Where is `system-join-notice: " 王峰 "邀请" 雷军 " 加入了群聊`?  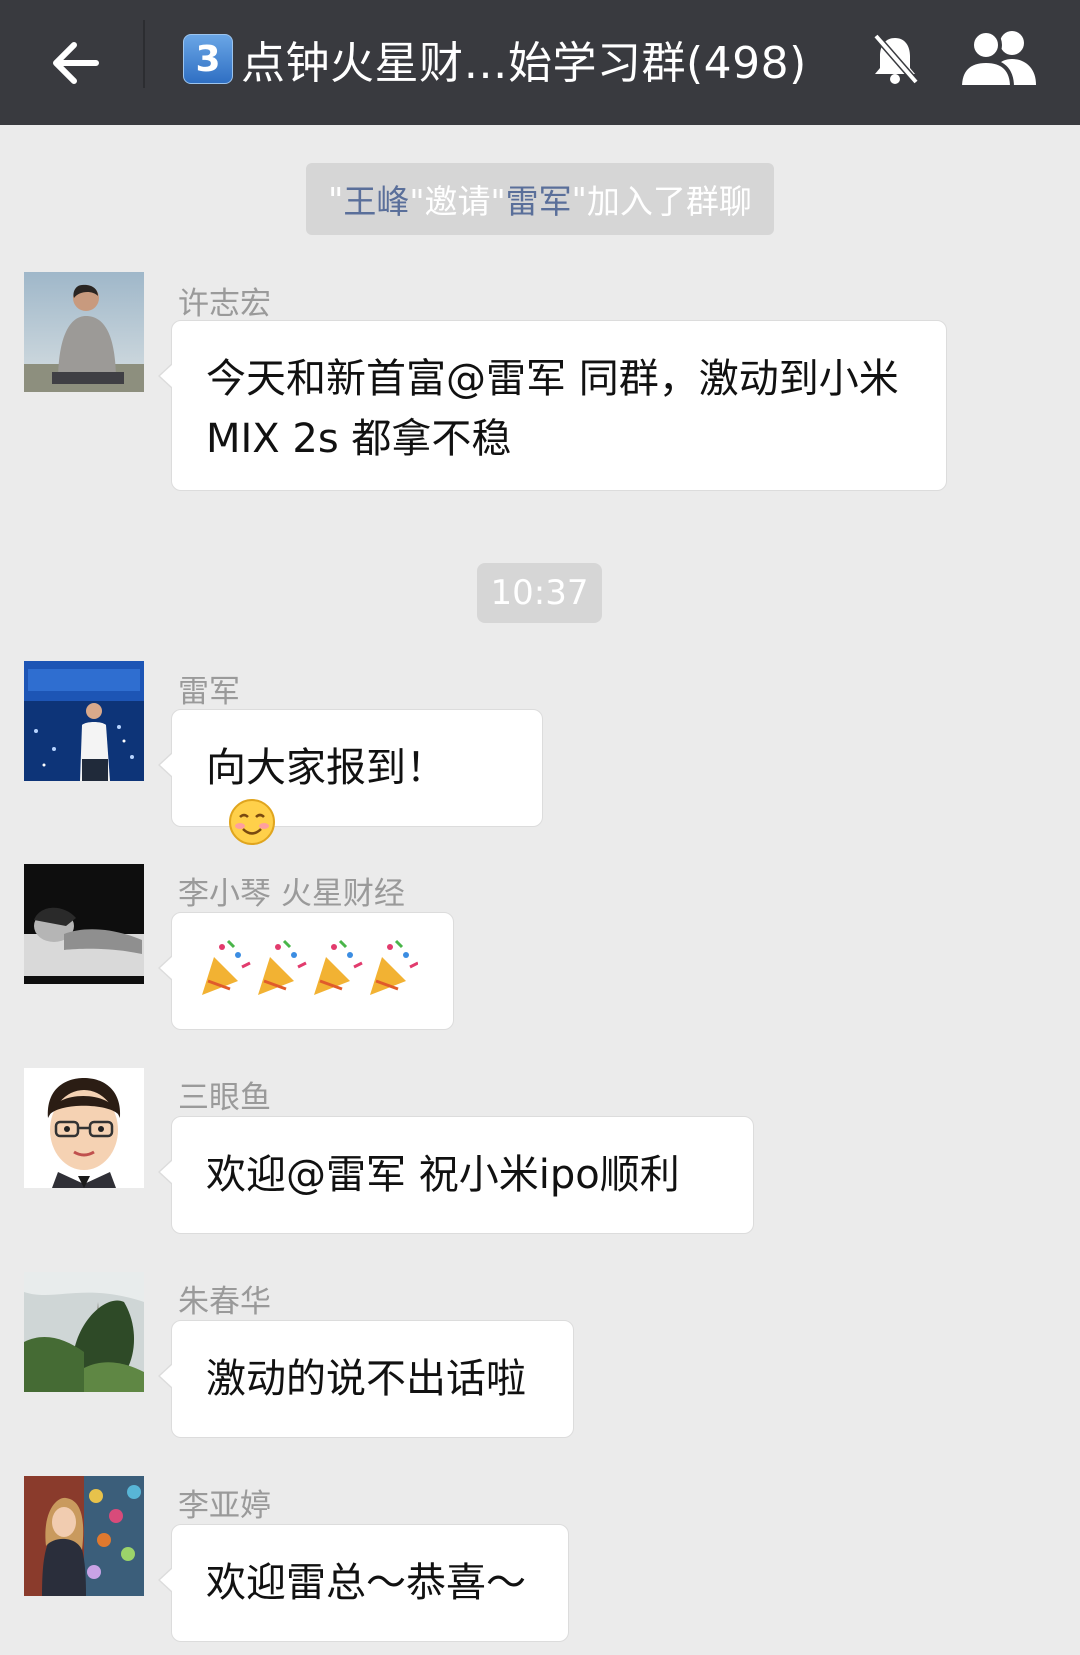 system-join-notice: " 王峰 "邀请" 雷军 " 加入了群聊 is located at coordinates (540, 199).